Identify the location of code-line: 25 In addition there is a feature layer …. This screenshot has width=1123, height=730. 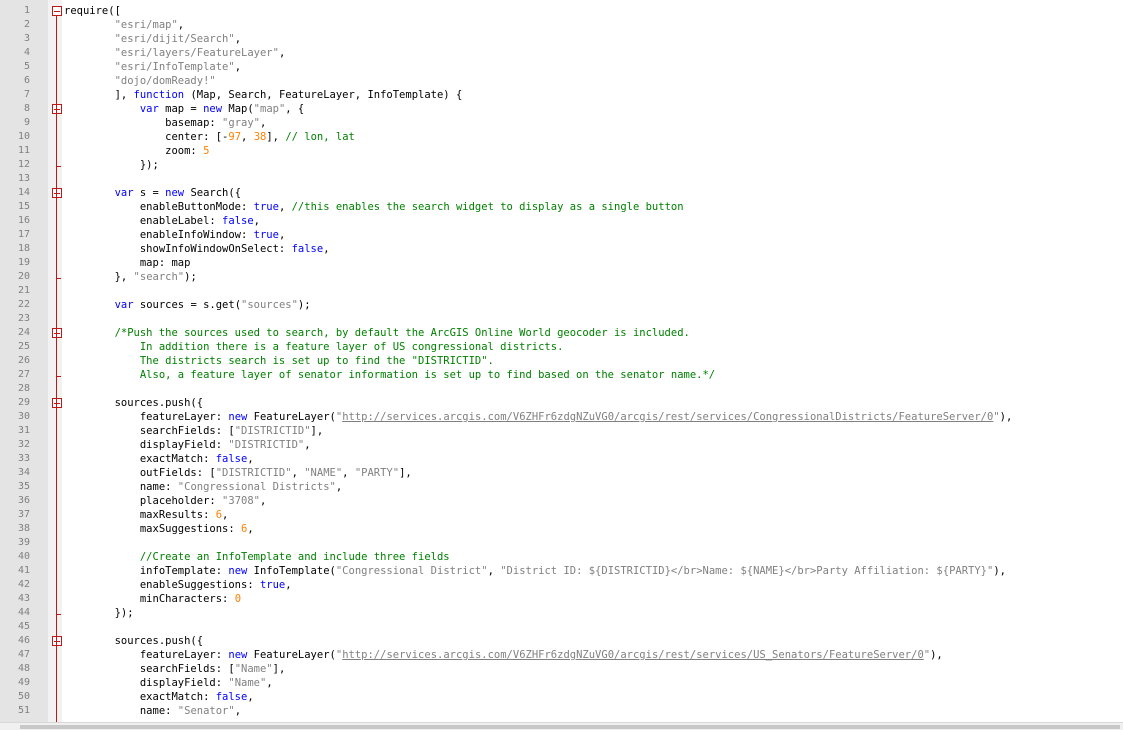
(561, 347).